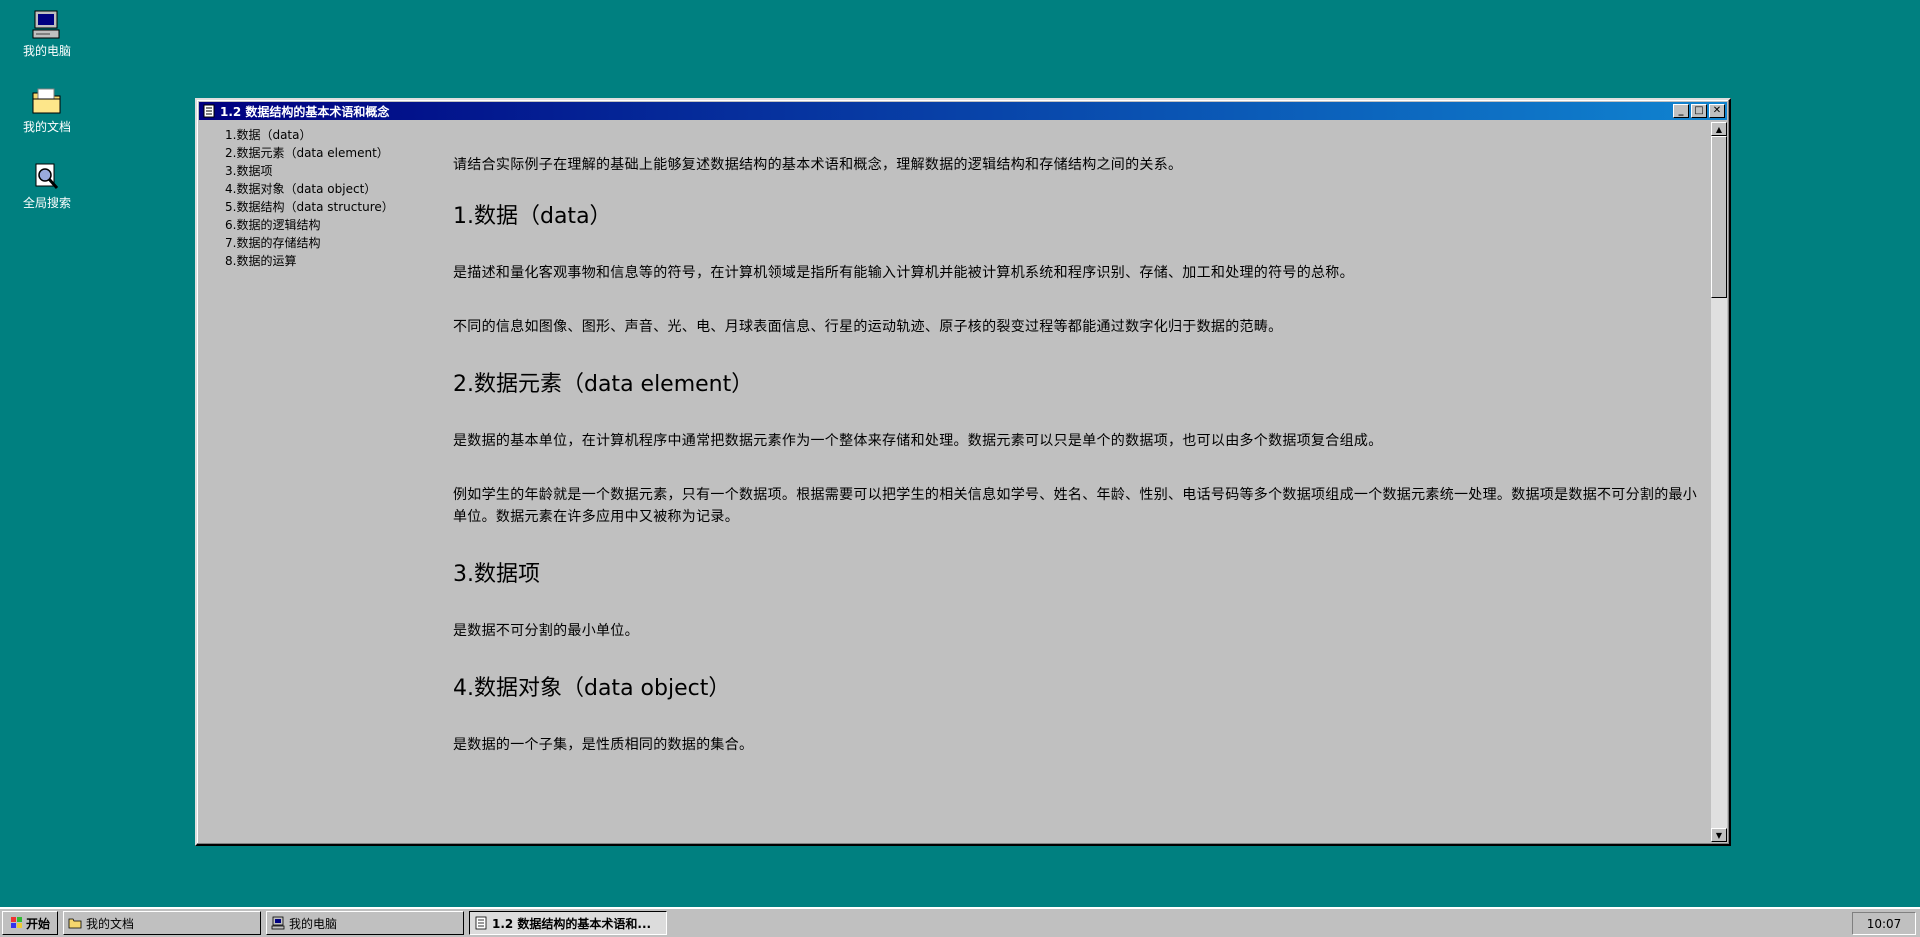 The height and width of the screenshot is (937, 1920). Describe the element at coordinates (546, 631) in the screenshot. I see `section-paragraph: 是数据不可分割的最小单位。` at that location.